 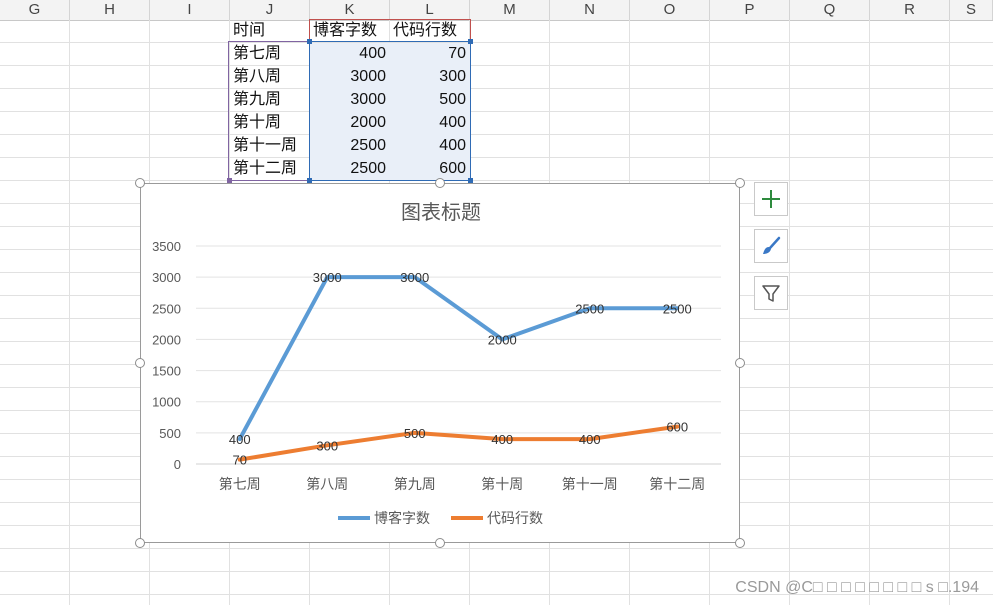 I want to click on column-header-l: L, so click(x=430, y=10).